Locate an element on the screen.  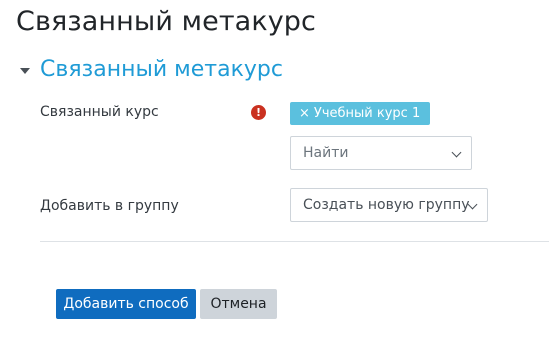
section-toggle: Связанный метакурс is located at coordinates (151, 69).